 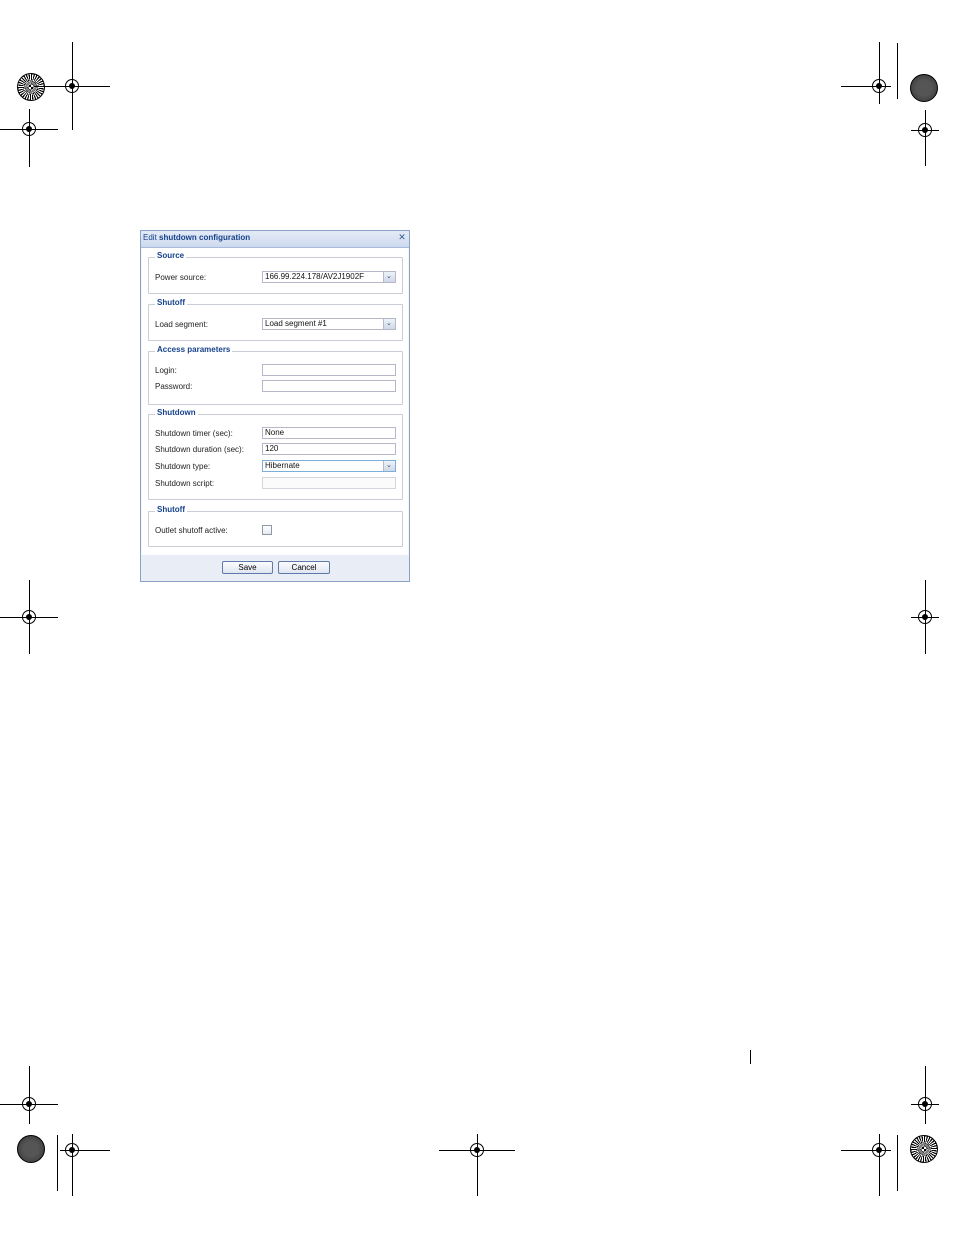 What do you see at coordinates (185, 483) in the screenshot?
I see `shutdown-script-label: Shutdown script:` at bounding box center [185, 483].